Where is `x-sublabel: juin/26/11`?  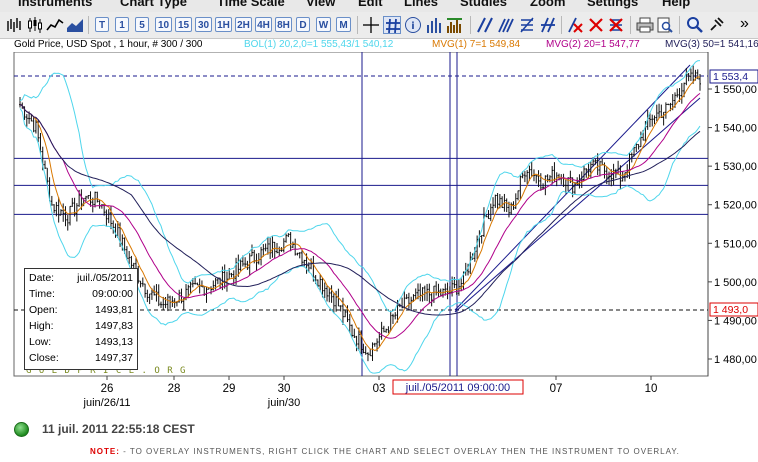
x-sublabel: juin/26/11 is located at coordinates (107, 403).